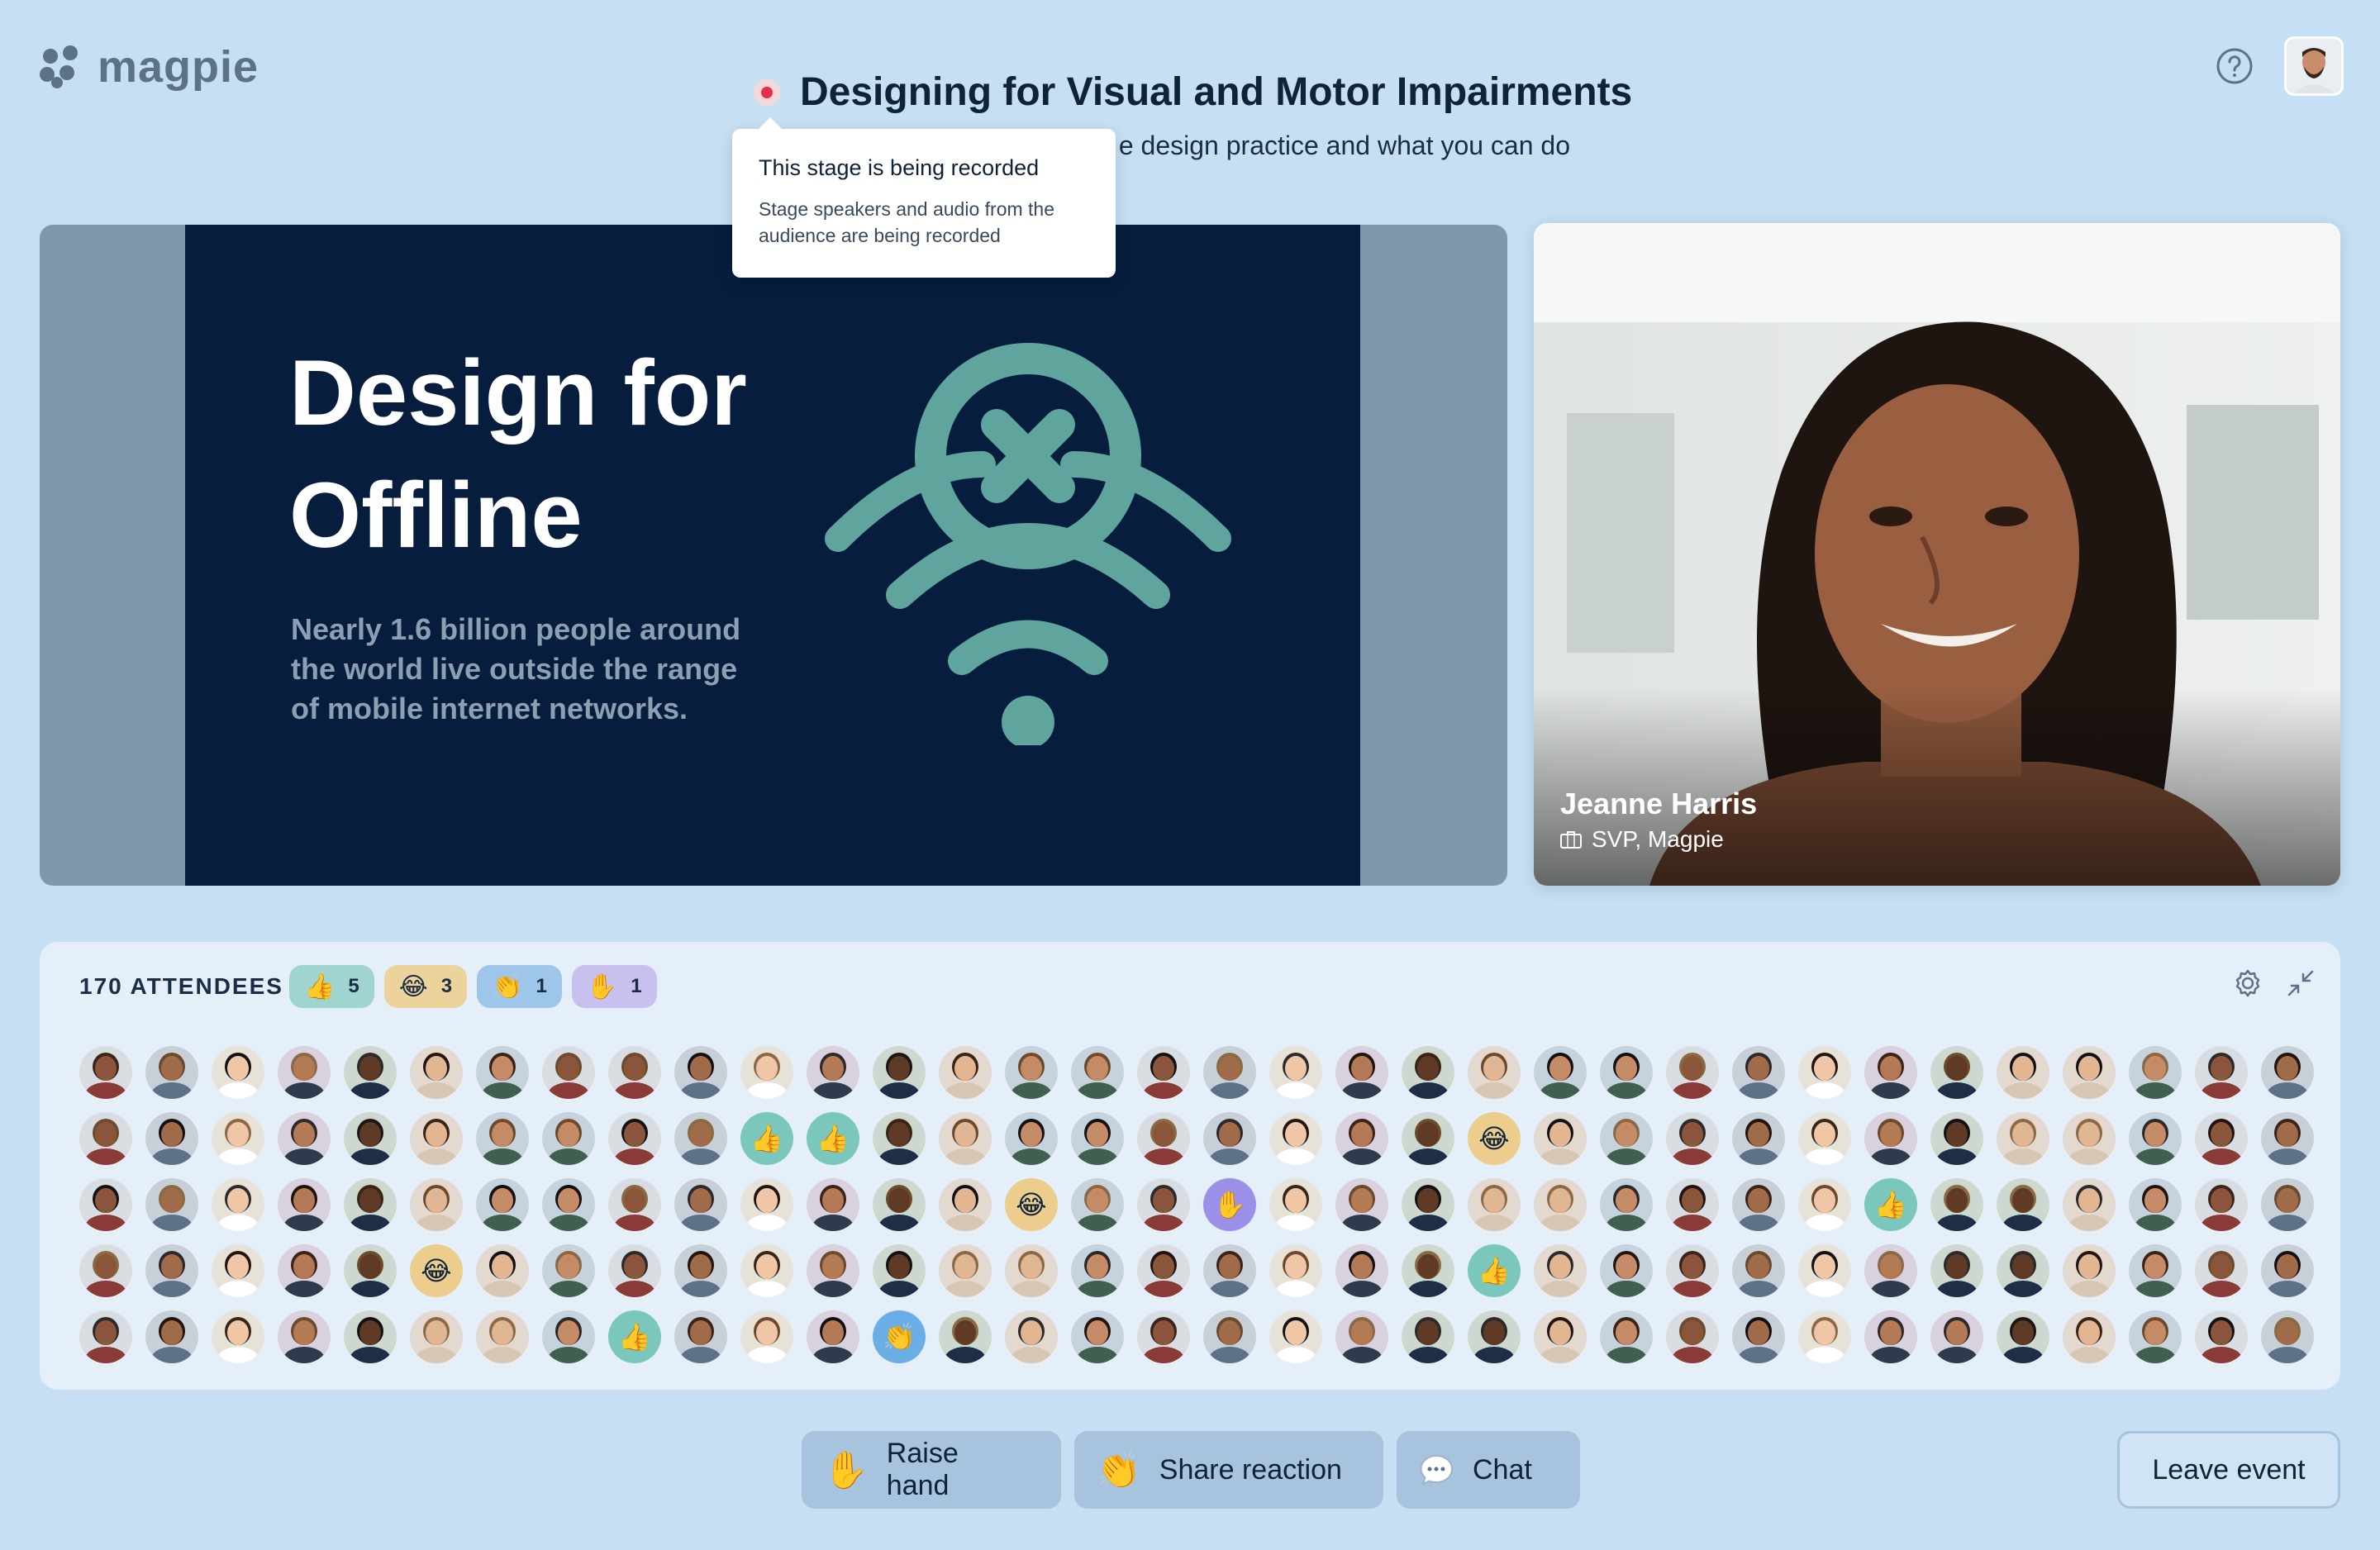 This screenshot has height=1550, width=2380. Describe the element at coordinates (767, 92) in the screenshot. I see `recording-indicator-icon` at that location.